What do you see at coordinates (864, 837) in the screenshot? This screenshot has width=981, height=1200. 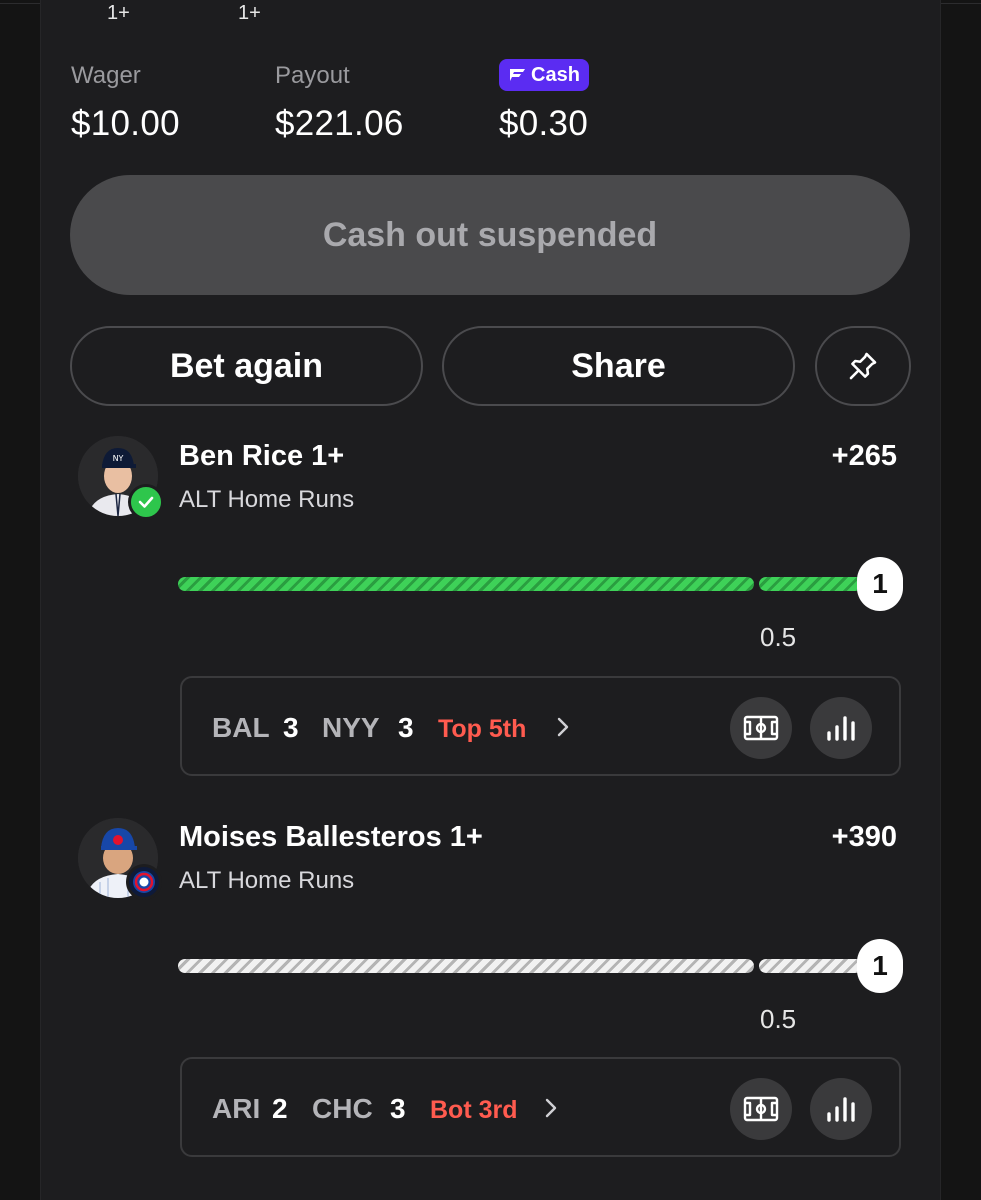 I see `leg-odds: +390` at bounding box center [864, 837].